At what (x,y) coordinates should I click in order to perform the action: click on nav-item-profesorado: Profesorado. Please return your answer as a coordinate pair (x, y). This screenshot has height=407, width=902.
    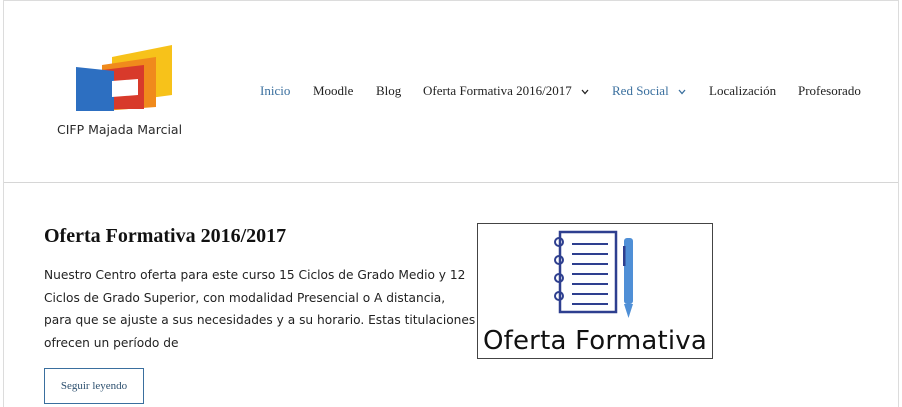
    Looking at the image, I should click on (829, 91).